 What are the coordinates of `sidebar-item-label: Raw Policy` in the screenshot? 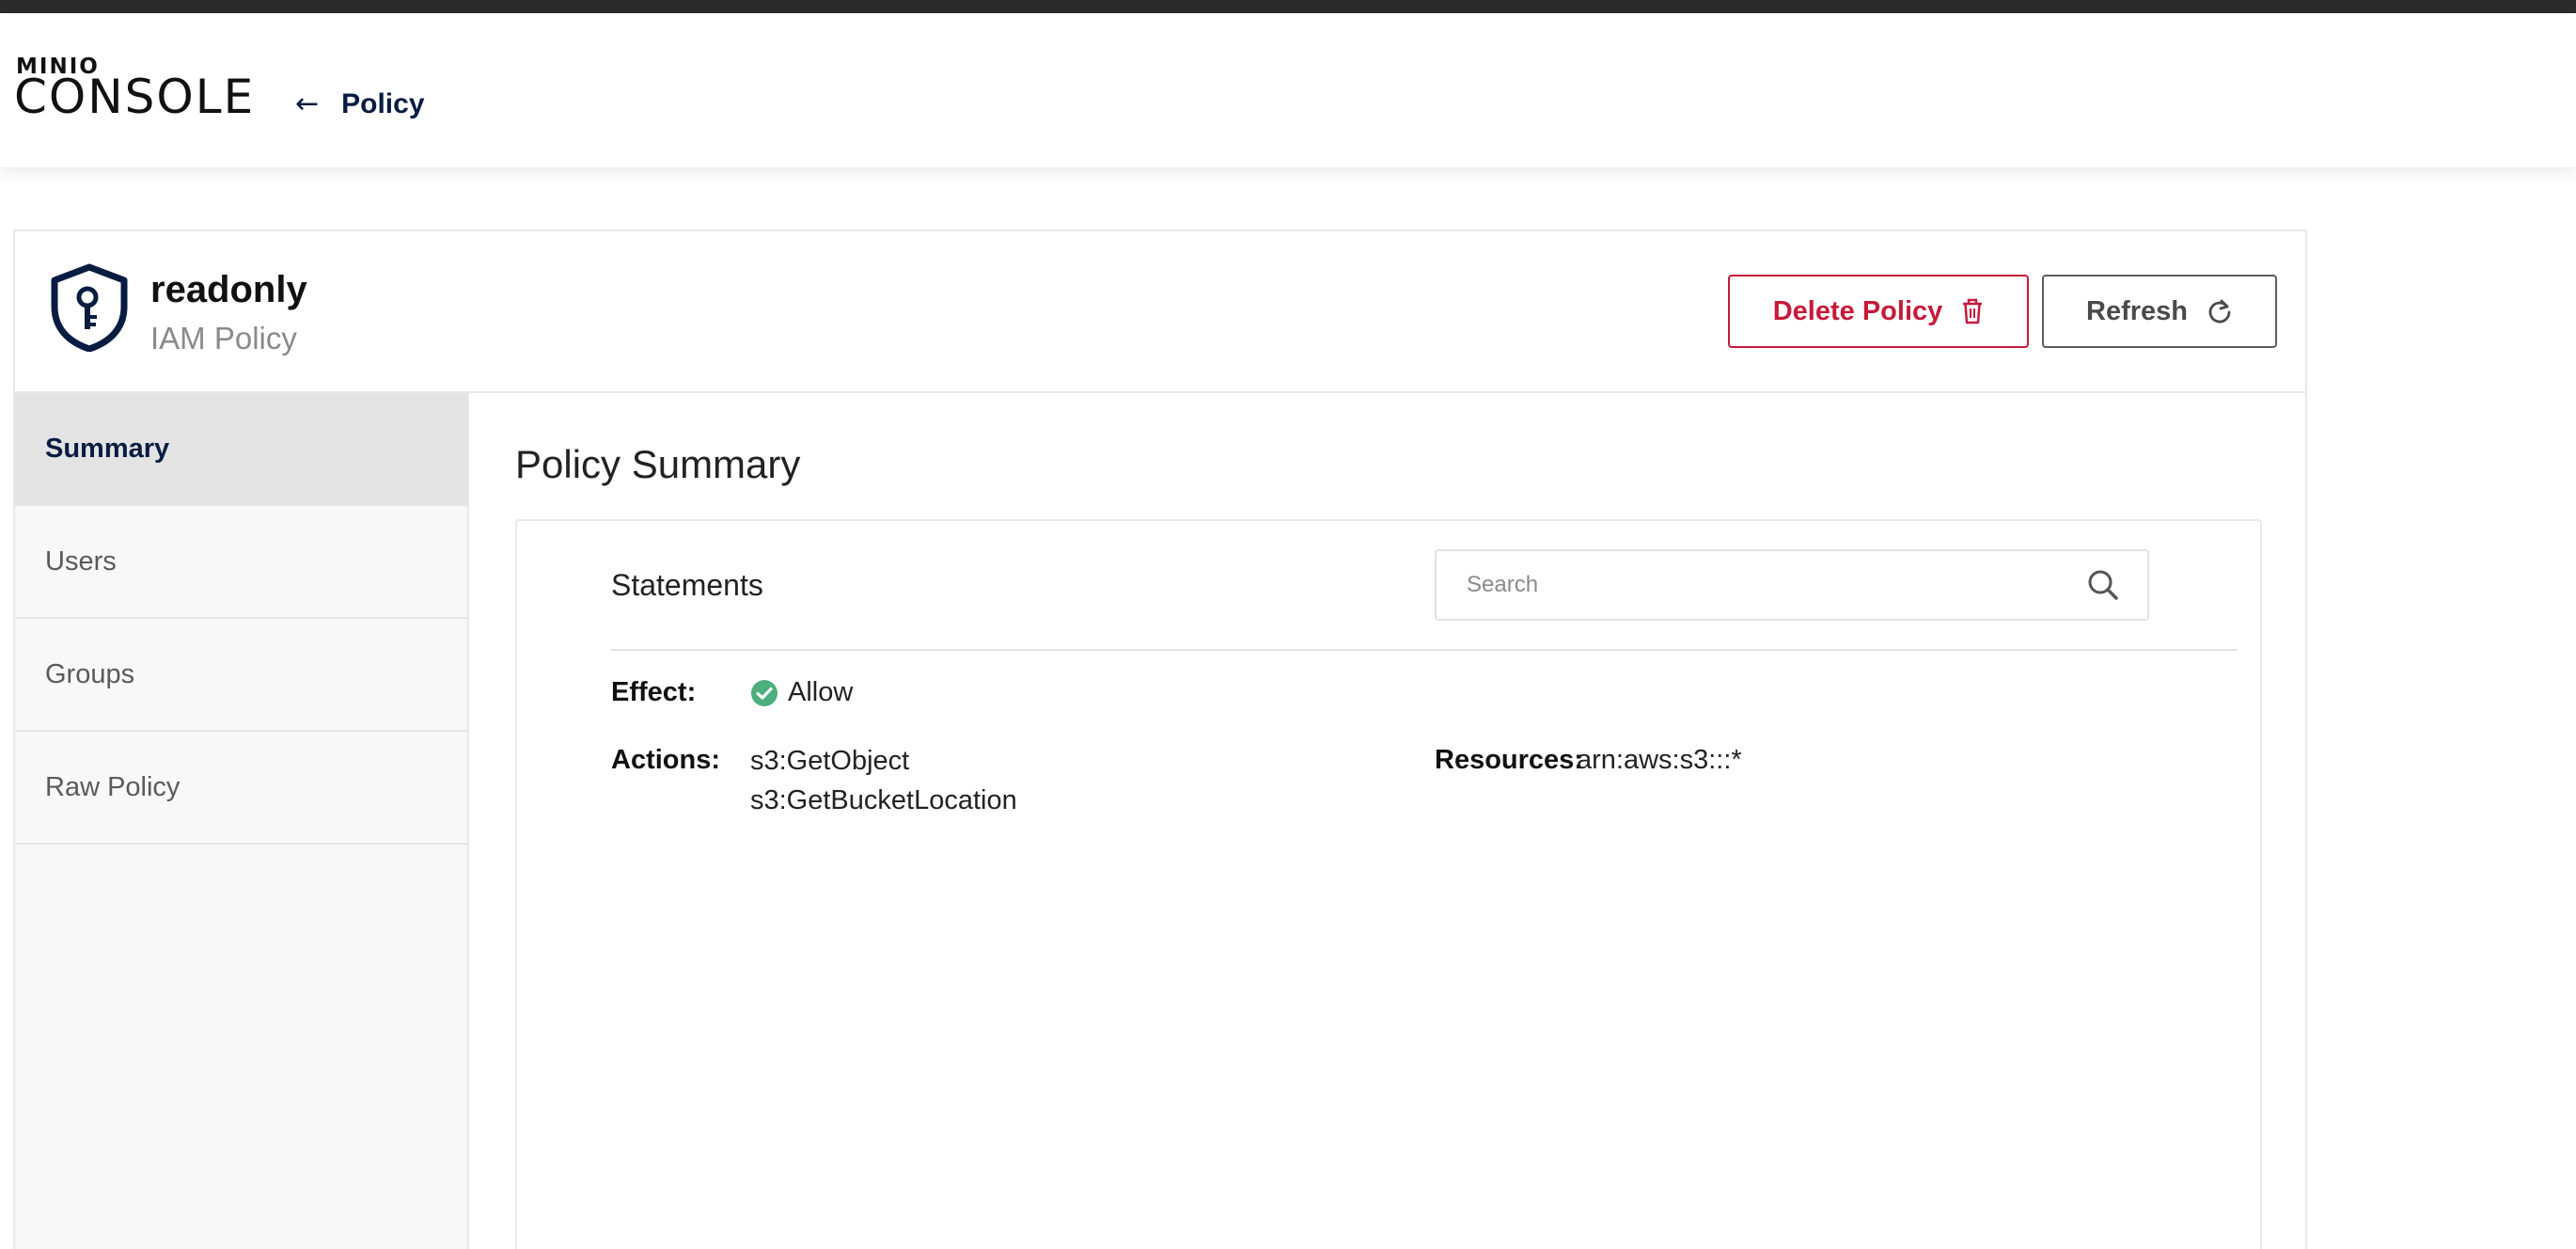 It's located at (113, 786).